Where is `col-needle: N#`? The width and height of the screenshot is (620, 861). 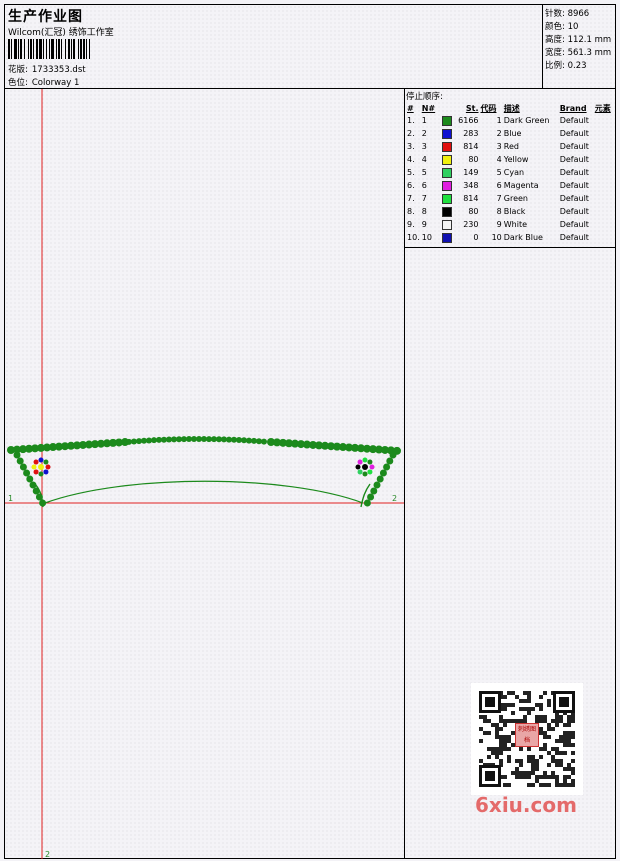
col-needle: N# is located at coordinates (428, 108).